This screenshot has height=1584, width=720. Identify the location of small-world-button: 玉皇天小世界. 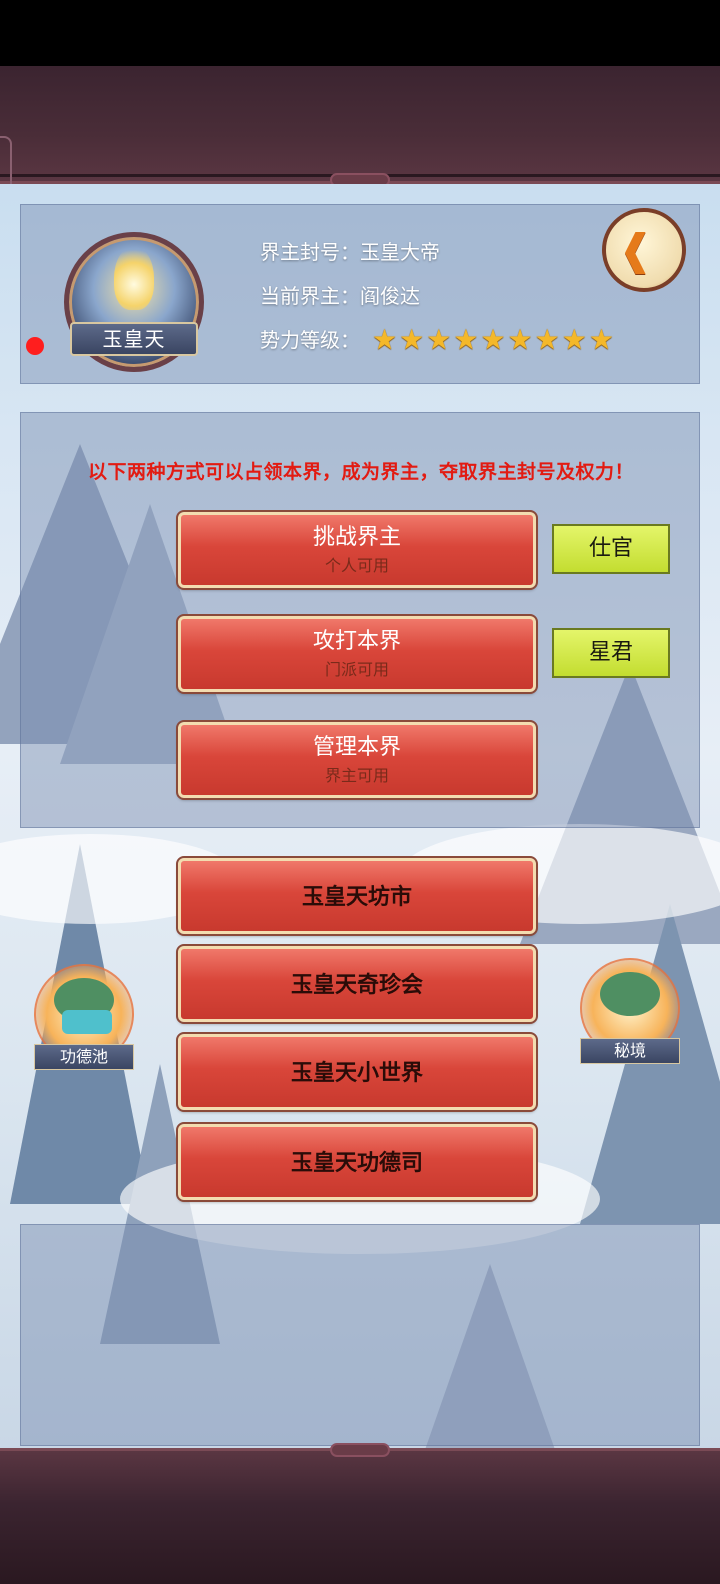
(357, 1072).